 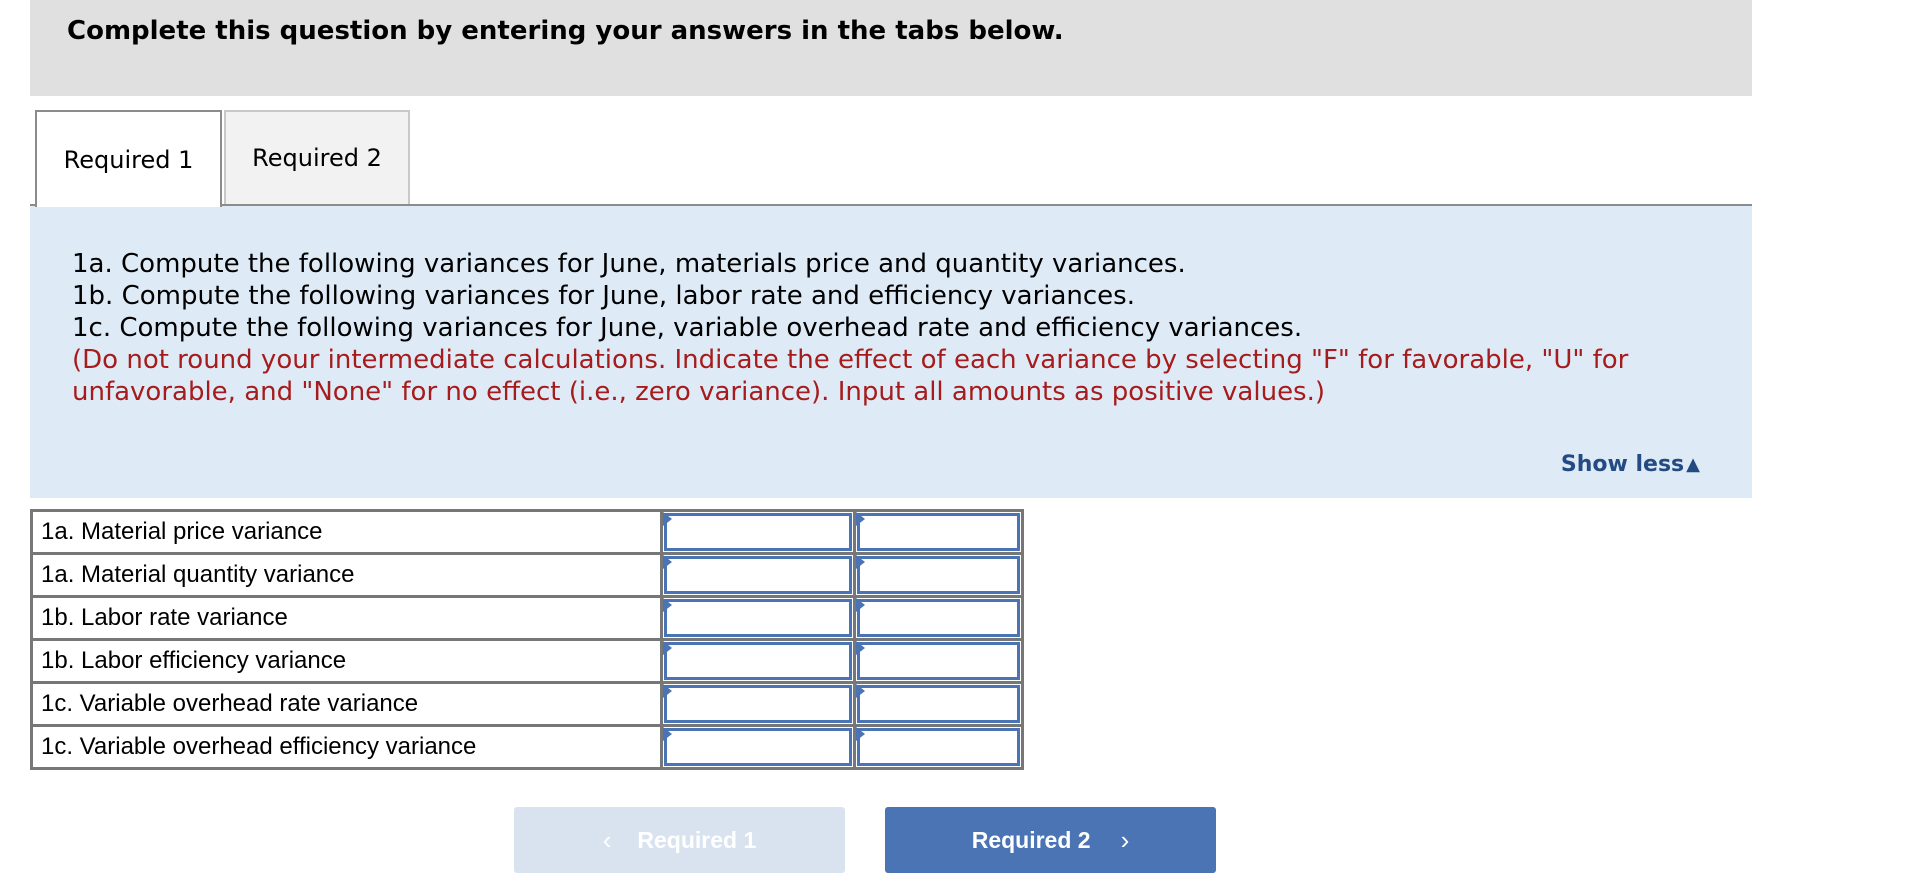 I want to click on variance-label: 1c. Variable overhead rate variance, so click(x=346, y=704).